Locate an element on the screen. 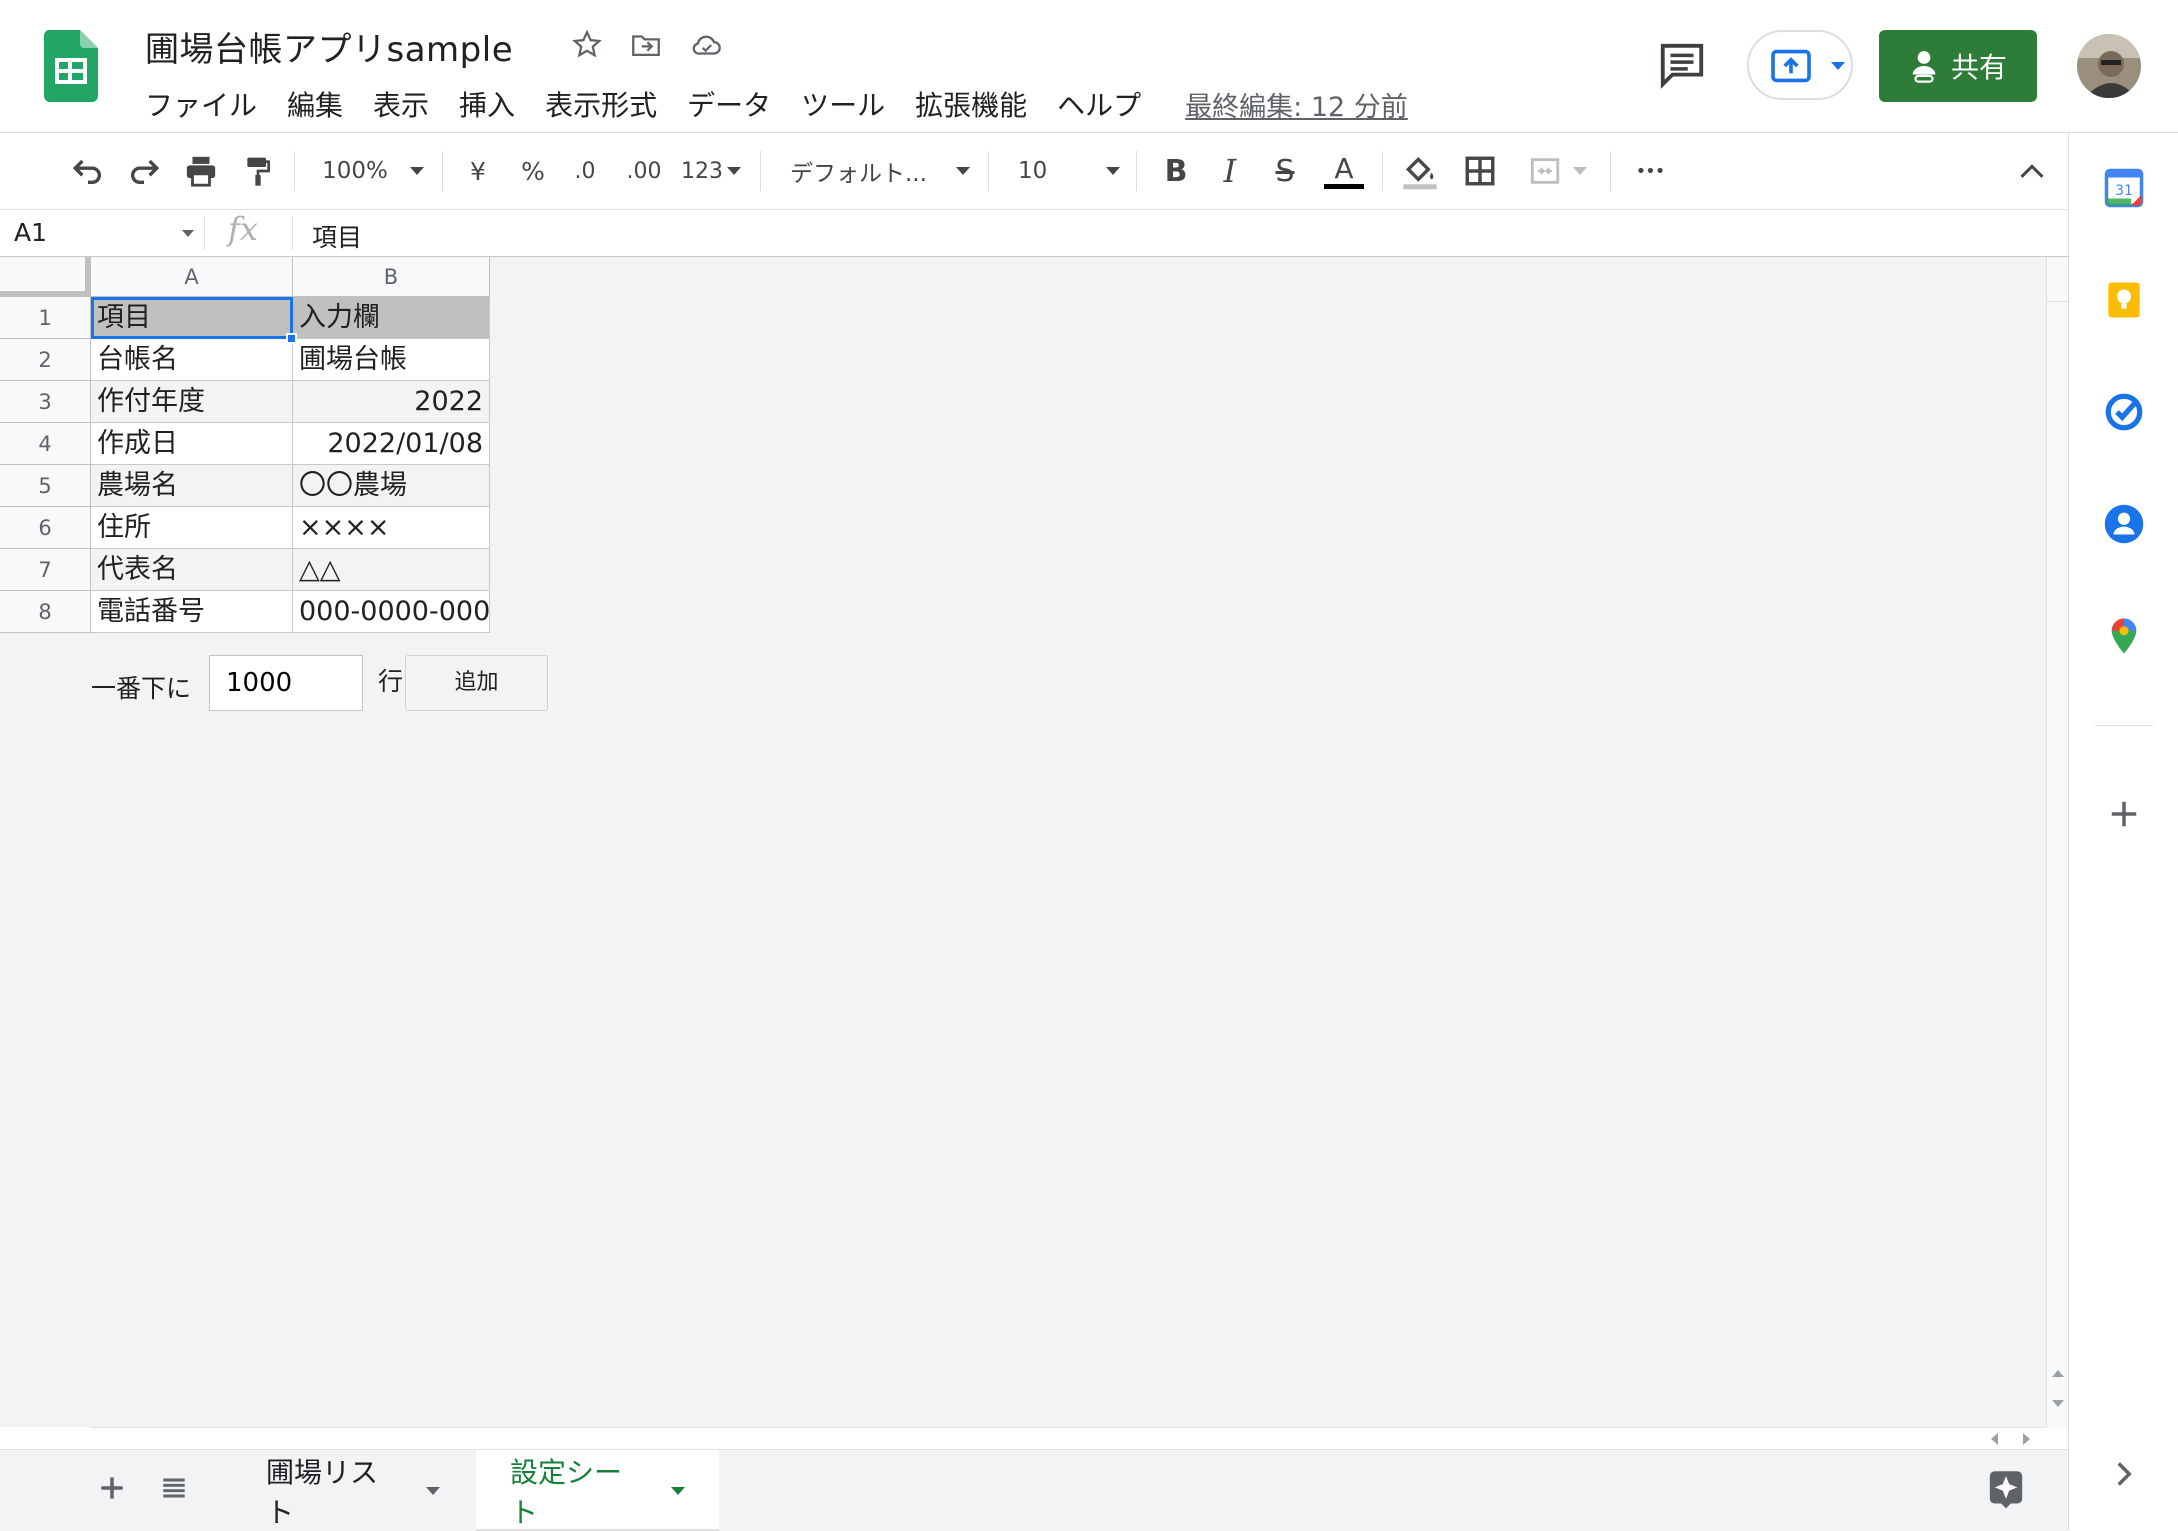 This screenshot has height=1531, width=2178. all-sheets-button is located at coordinates (174, 1488).